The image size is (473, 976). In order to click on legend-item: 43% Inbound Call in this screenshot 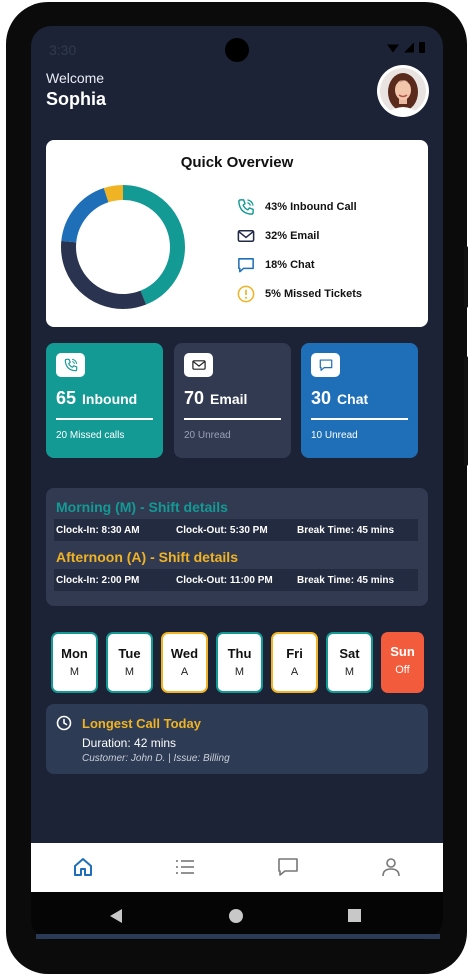, I will do `click(299, 206)`.